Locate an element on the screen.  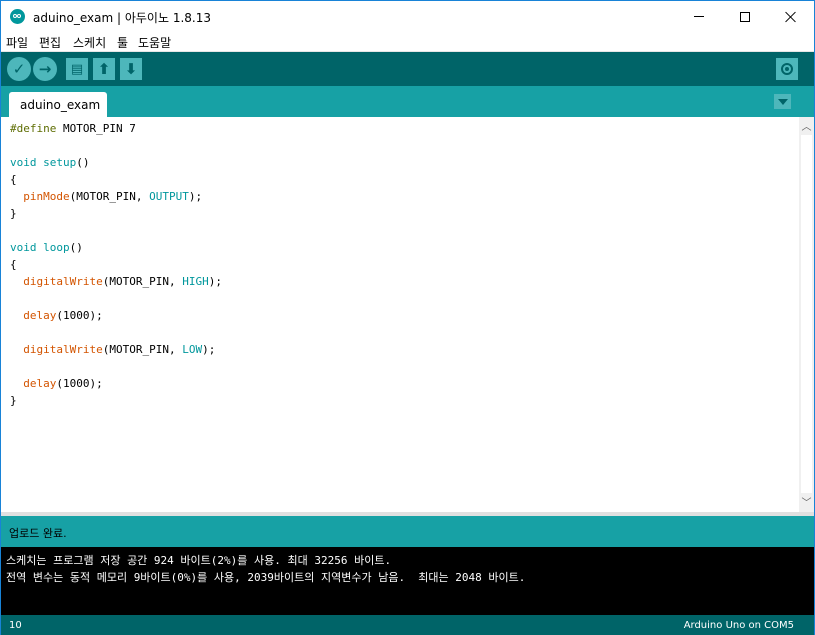
menu-edit: 편집 is located at coordinates (50, 42).